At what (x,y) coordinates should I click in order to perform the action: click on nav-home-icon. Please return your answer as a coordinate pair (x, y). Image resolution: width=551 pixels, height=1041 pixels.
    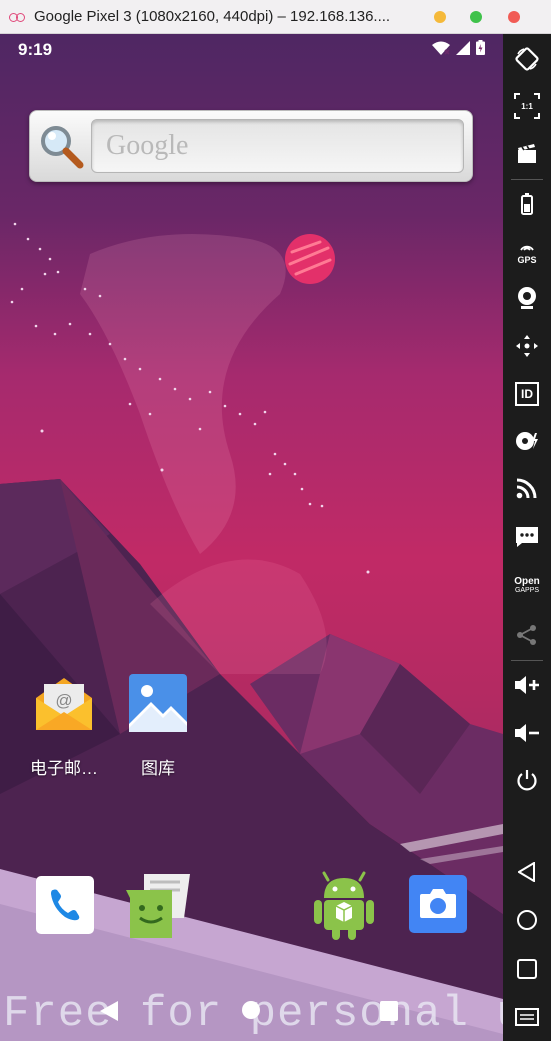
    Looking at the image, I should click on (251, 1010).